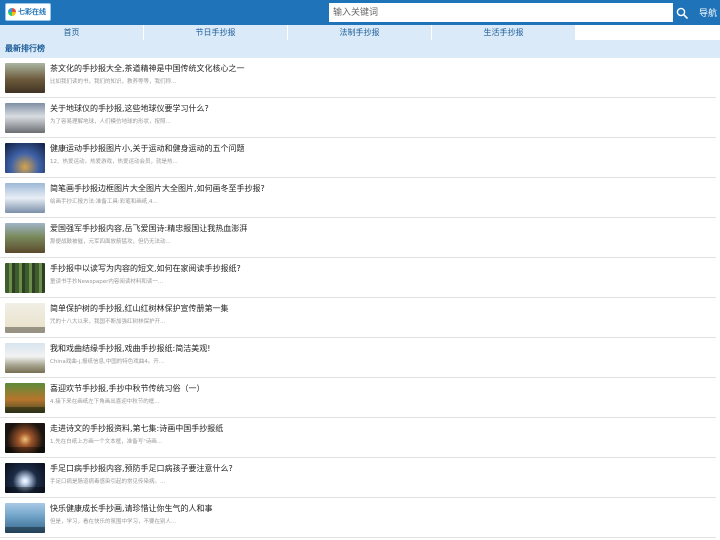 This screenshot has width=720, height=540. I want to click on nav-menu-button: 导航, so click(708, 12).